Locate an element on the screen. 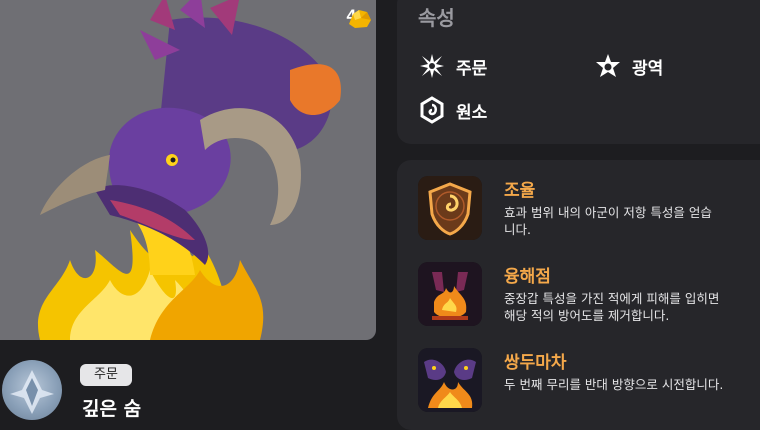 The height and width of the screenshot is (430, 760). ability-twin-chariot: 쌍두마차 두 번째 무리를 반대 방향으로 시전합니다. is located at coordinates (589, 380).